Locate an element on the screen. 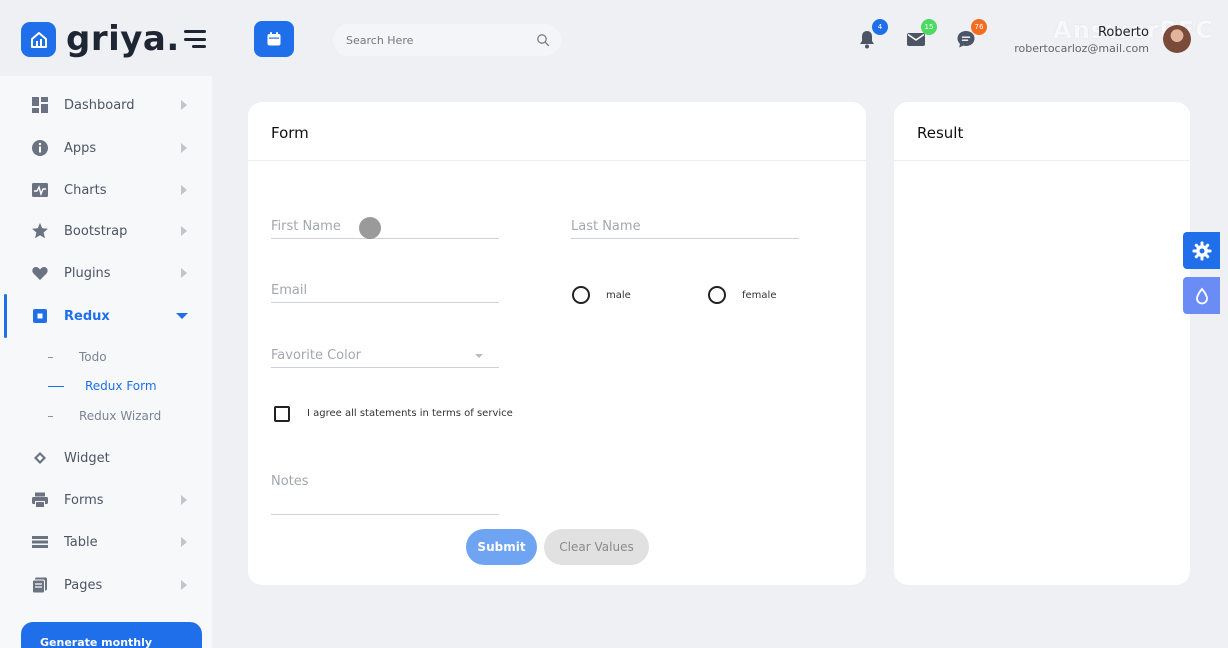 The width and height of the screenshot is (1228, 648). gender-radio-male: male is located at coordinates (601, 295).